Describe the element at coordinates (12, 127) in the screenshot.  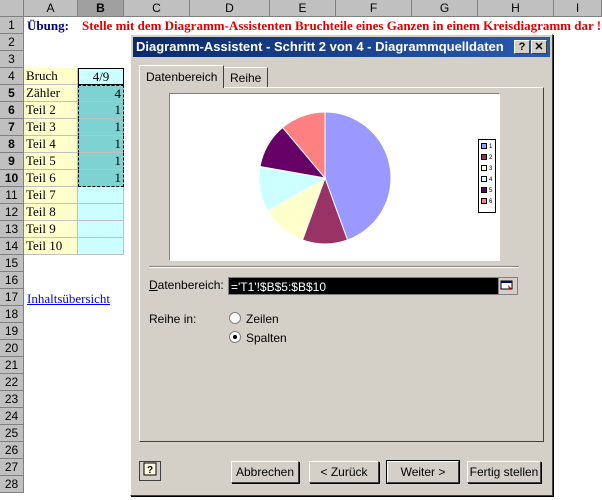
I see `row-header: 7` at that location.